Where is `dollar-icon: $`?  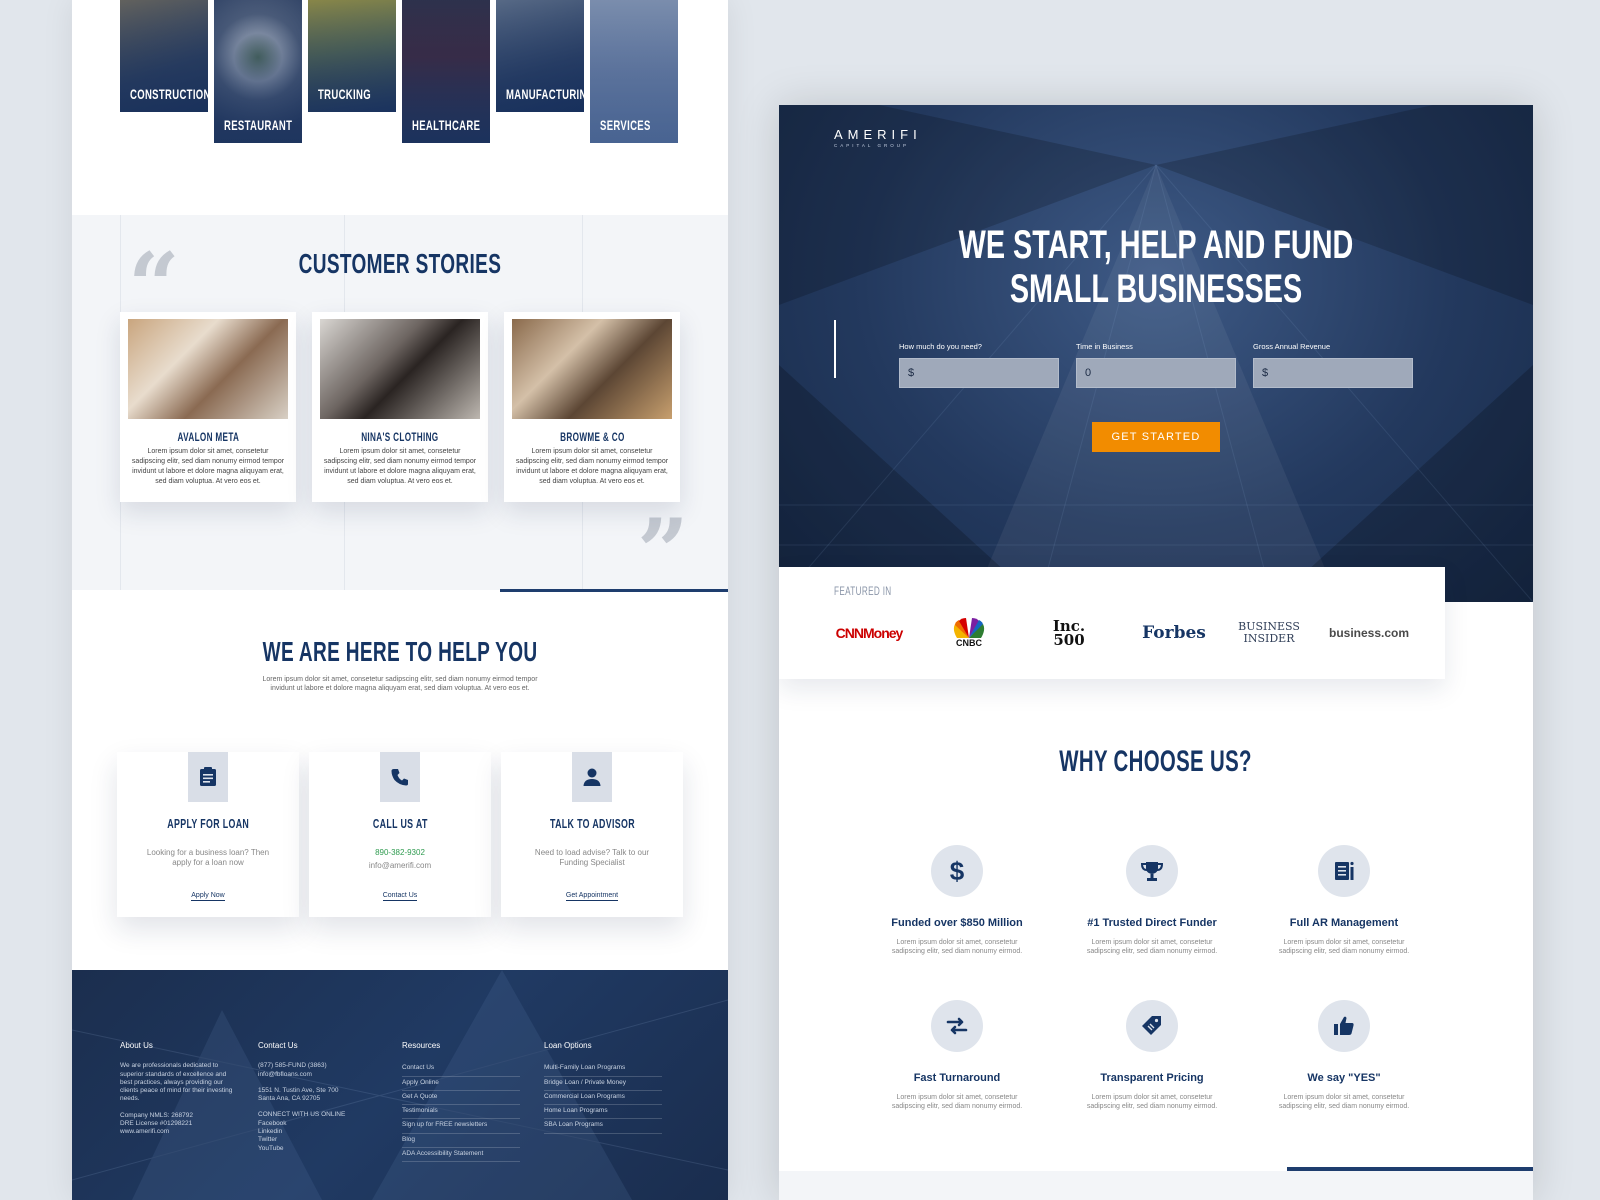
dollar-icon: $ is located at coordinates (957, 871).